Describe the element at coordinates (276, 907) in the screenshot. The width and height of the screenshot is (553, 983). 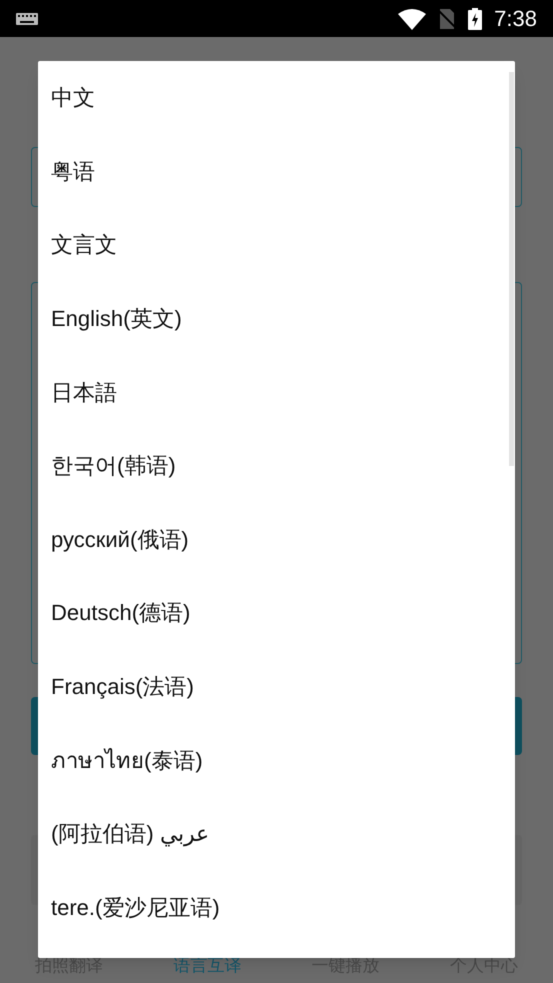
I see `language-option: tere.(爱沙尼亚语)` at that location.